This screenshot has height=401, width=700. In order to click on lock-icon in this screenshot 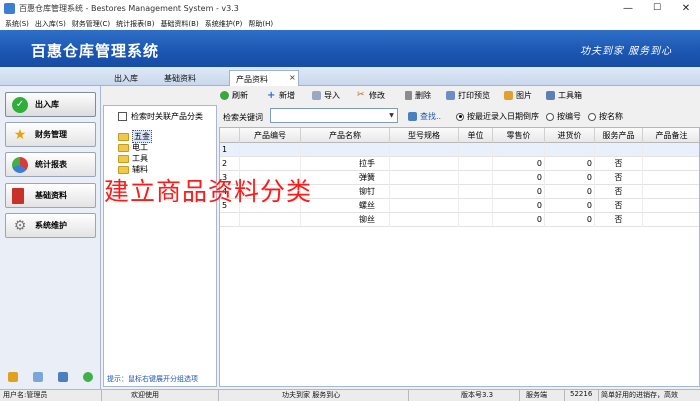, I will do `click(12, 377)`.